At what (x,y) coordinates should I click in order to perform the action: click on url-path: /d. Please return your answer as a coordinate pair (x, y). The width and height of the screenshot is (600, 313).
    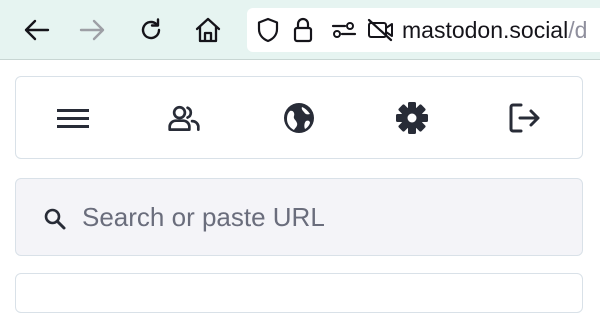
    Looking at the image, I should click on (578, 30).